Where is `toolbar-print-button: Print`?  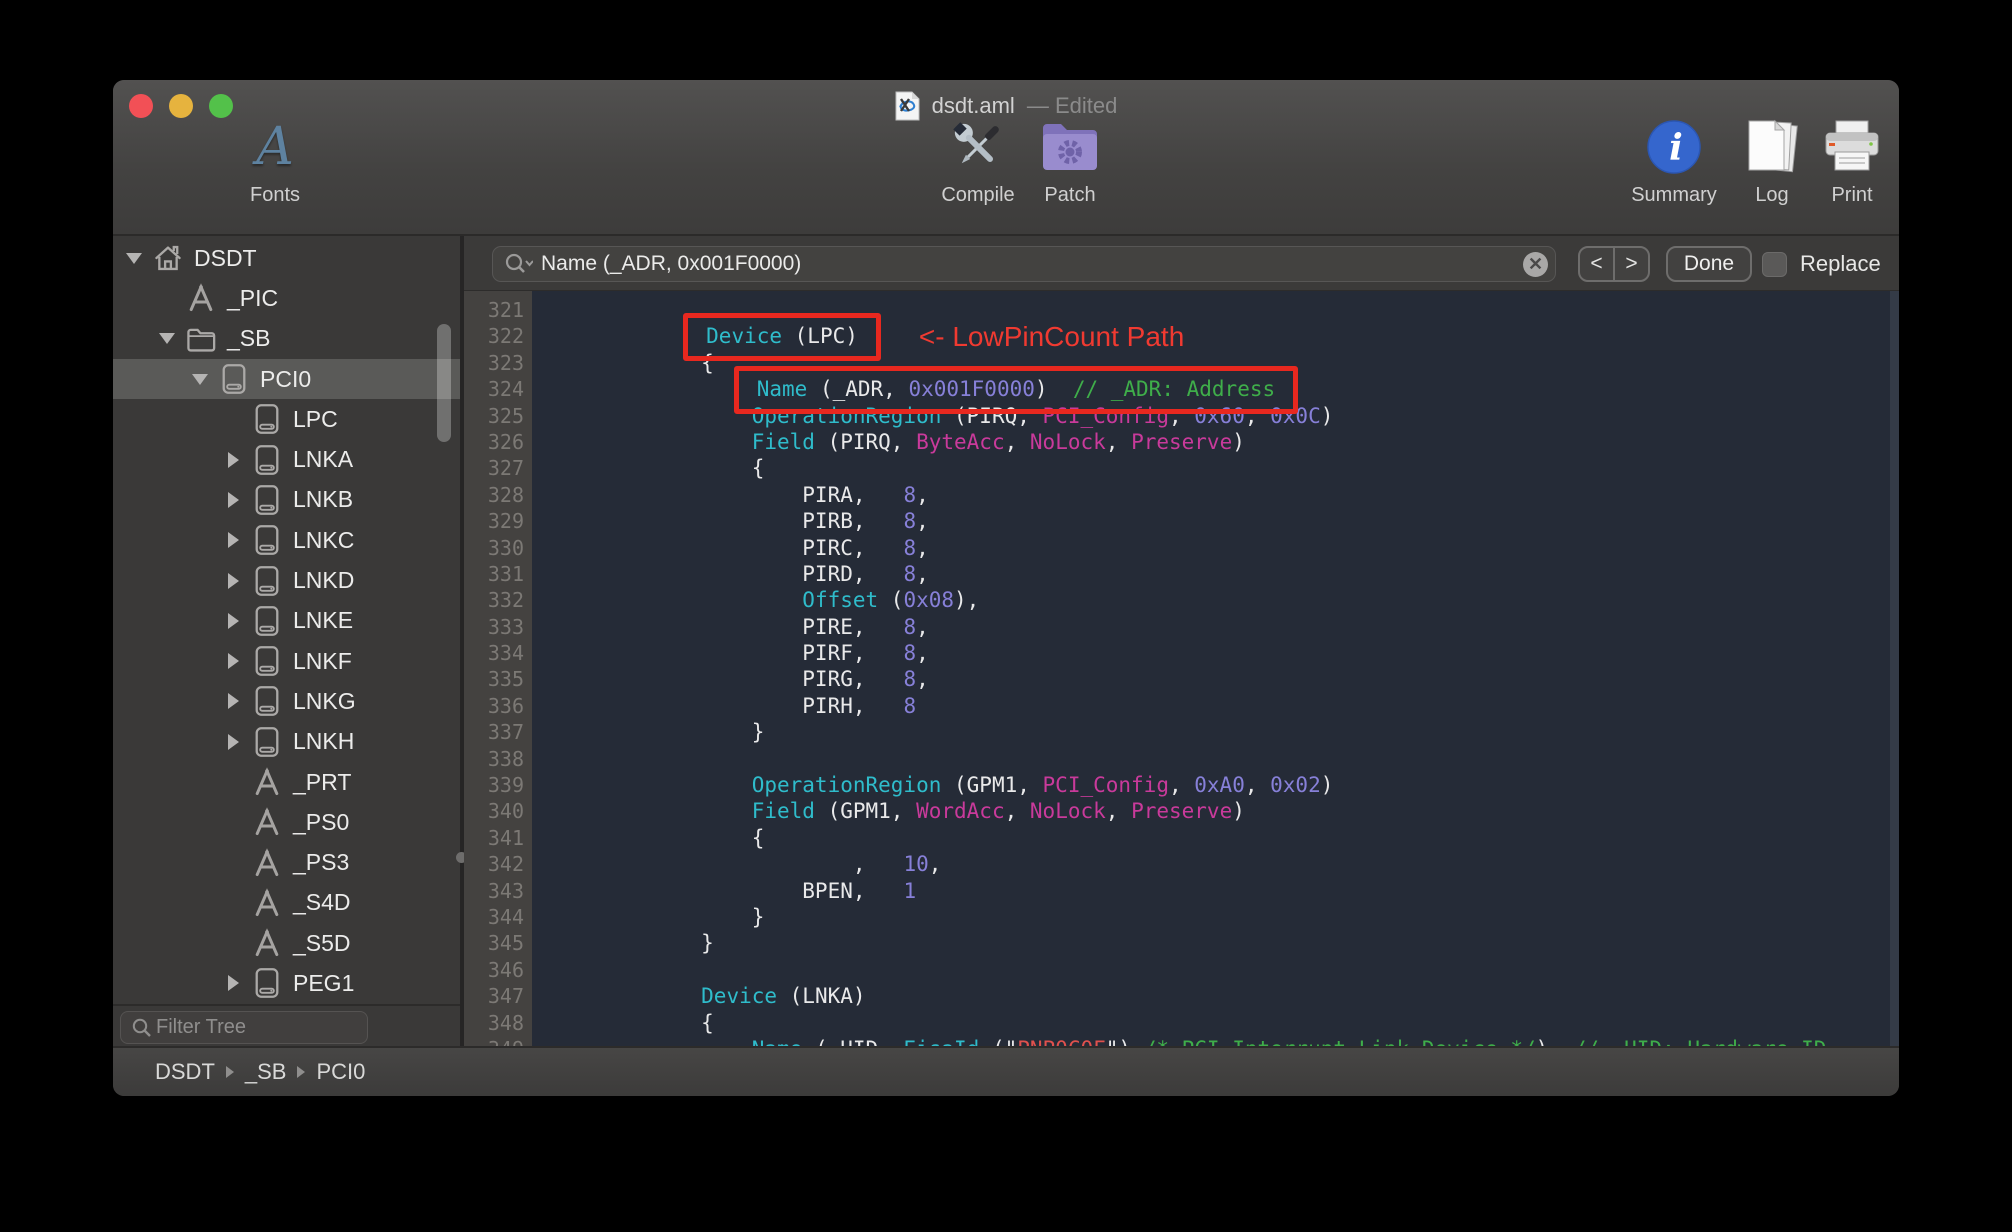
toolbar-print-button: Print is located at coordinates (1845, 160).